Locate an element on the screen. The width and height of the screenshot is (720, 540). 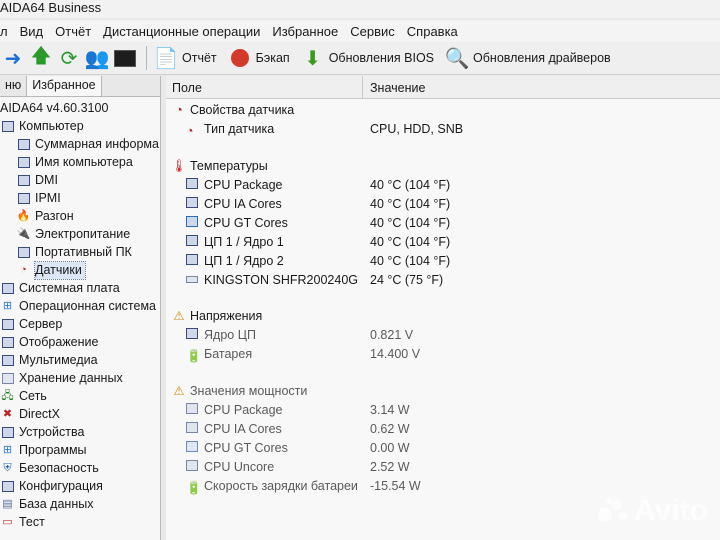
group-sensor-properties-label: Свойства датчика is located at coordinates (242, 110).